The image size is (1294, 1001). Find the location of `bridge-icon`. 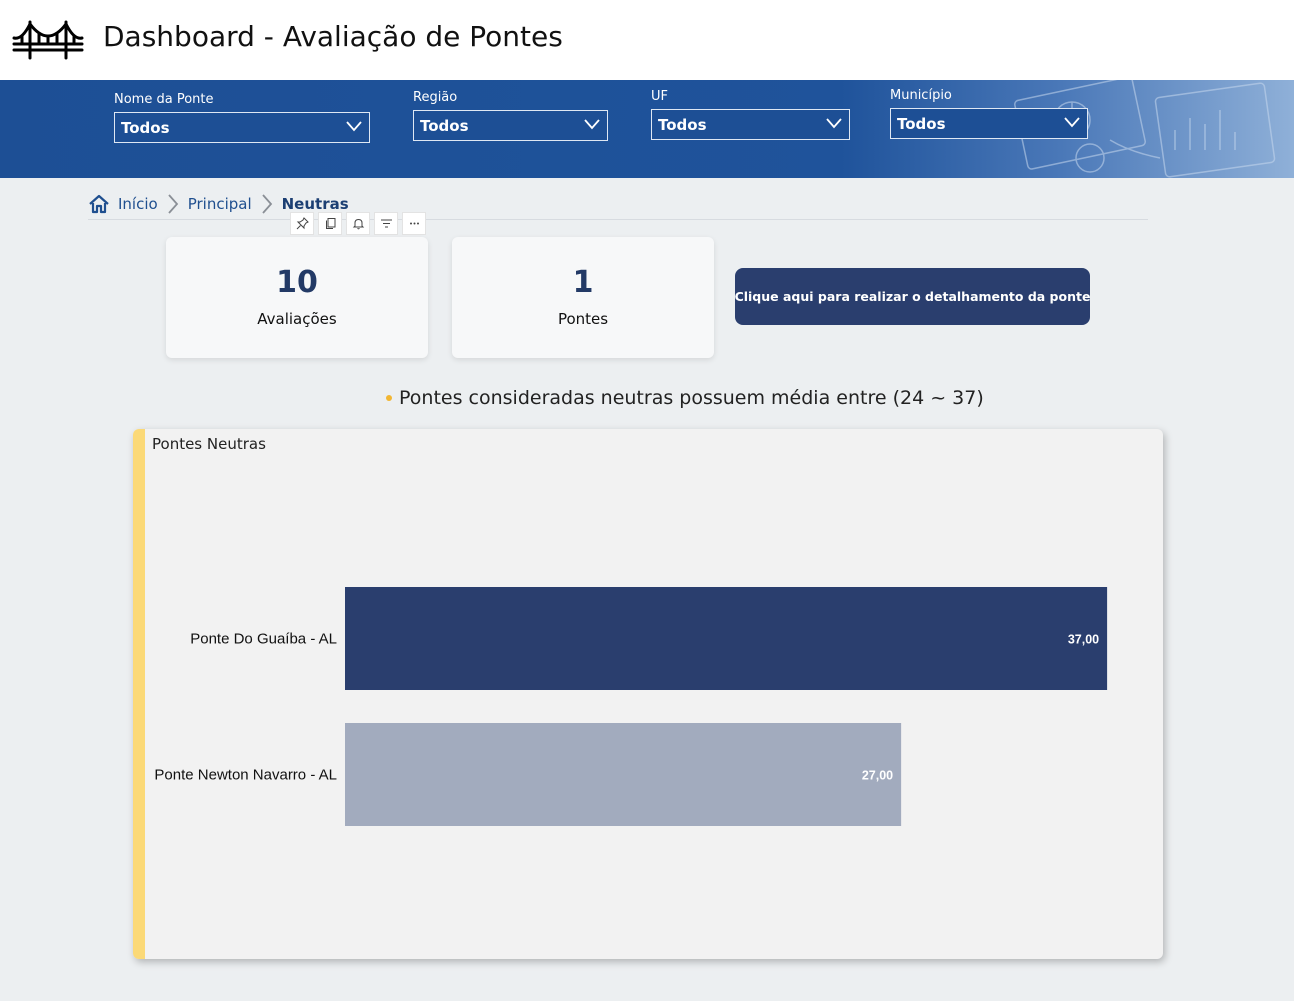

bridge-icon is located at coordinates (48, 40).